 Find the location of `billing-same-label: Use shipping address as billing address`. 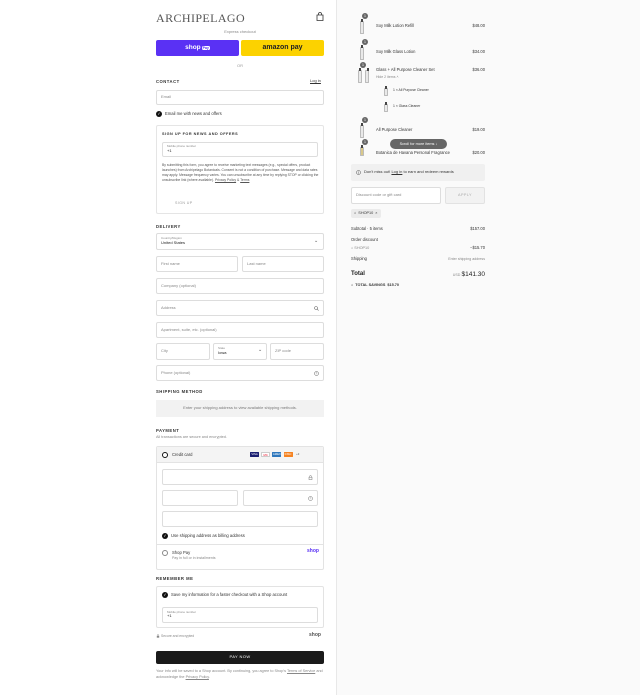

billing-same-label: Use shipping address as billing address is located at coordinates (208, 536).